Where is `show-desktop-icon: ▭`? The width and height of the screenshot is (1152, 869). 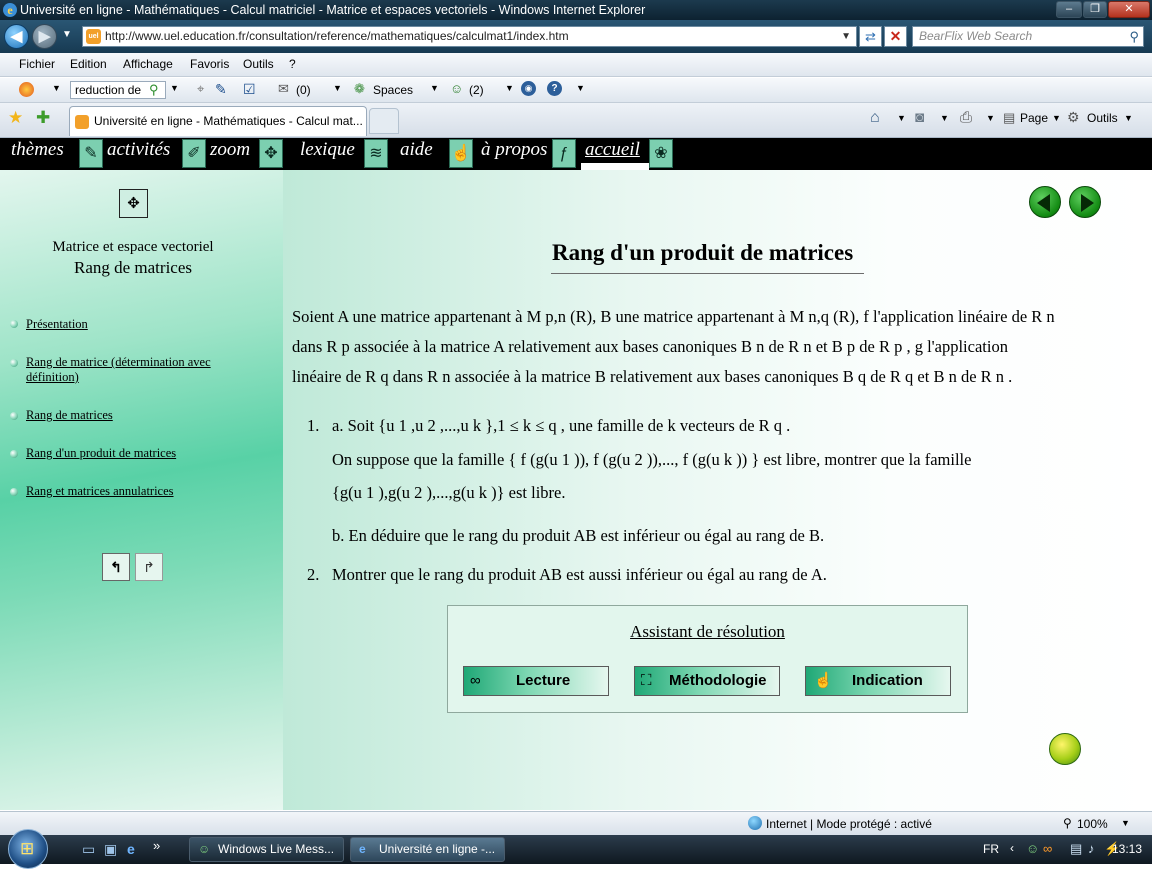 show-desktop-icon: ▭ is located at coordinates (88, 849).